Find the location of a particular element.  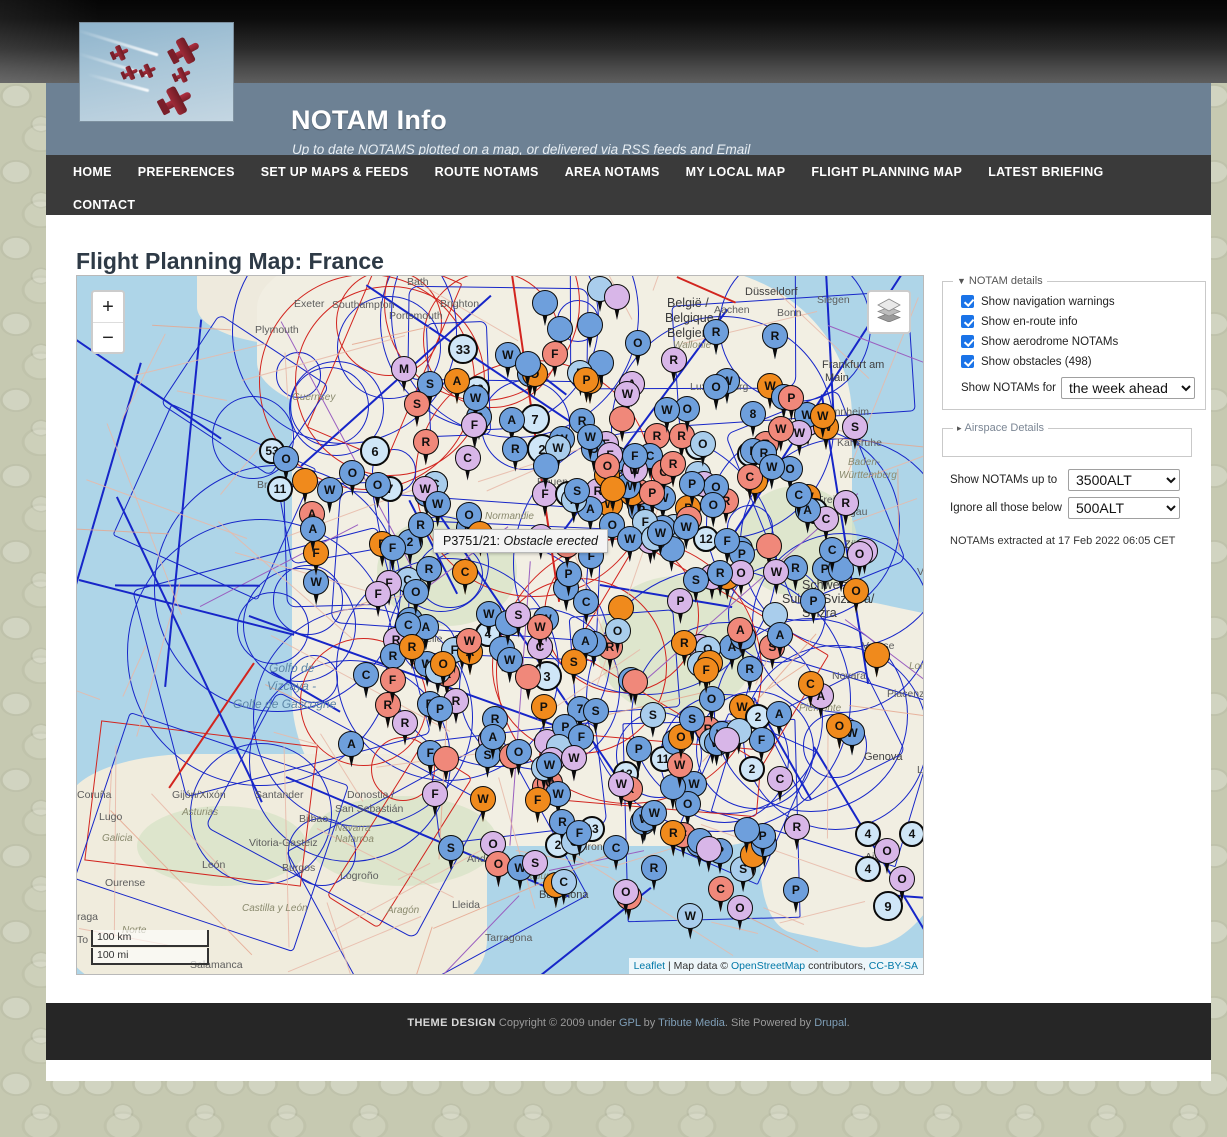

nav-area-notams: AREA NOTAMS is located at coordinates (612, 171).